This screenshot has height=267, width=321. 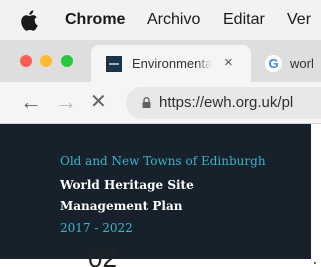 What do you see at coordinates (95, 20) in the screenshot?
I see `menu-chrome: Chrome` at bounding box center [95, 20].